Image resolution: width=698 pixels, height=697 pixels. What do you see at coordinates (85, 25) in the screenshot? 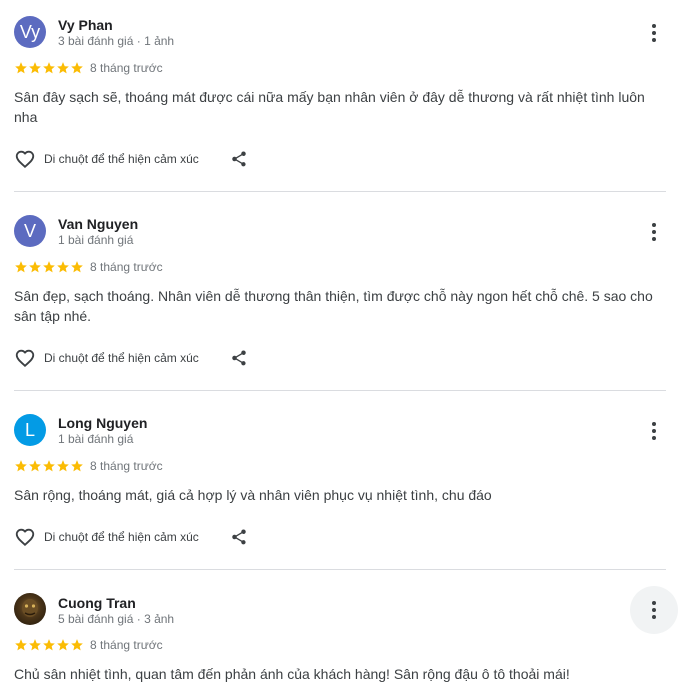
I see `reviewer-name: Vy Phan` at bounding box center [85, 25].